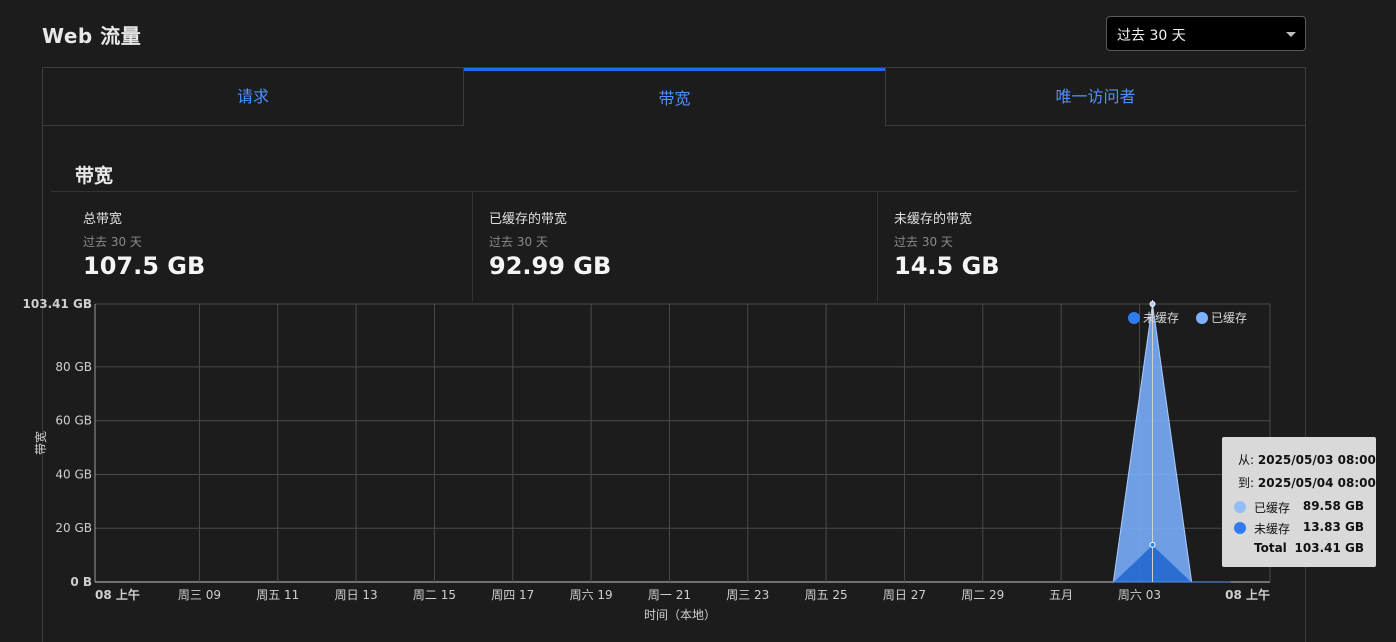 The width and height of the screenshot is (1396, 642). Describe the element at coordinates (1151, 36) in the screenshot. I see `time-range-value: 过去 30 天` at that location.